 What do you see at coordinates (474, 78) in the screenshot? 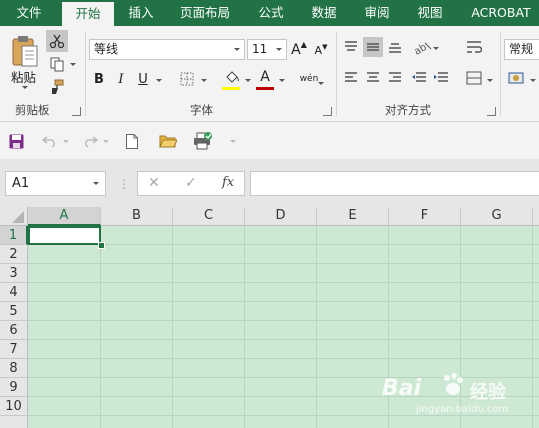
I see `merge-center-icon` at bounding box center [474, 78].